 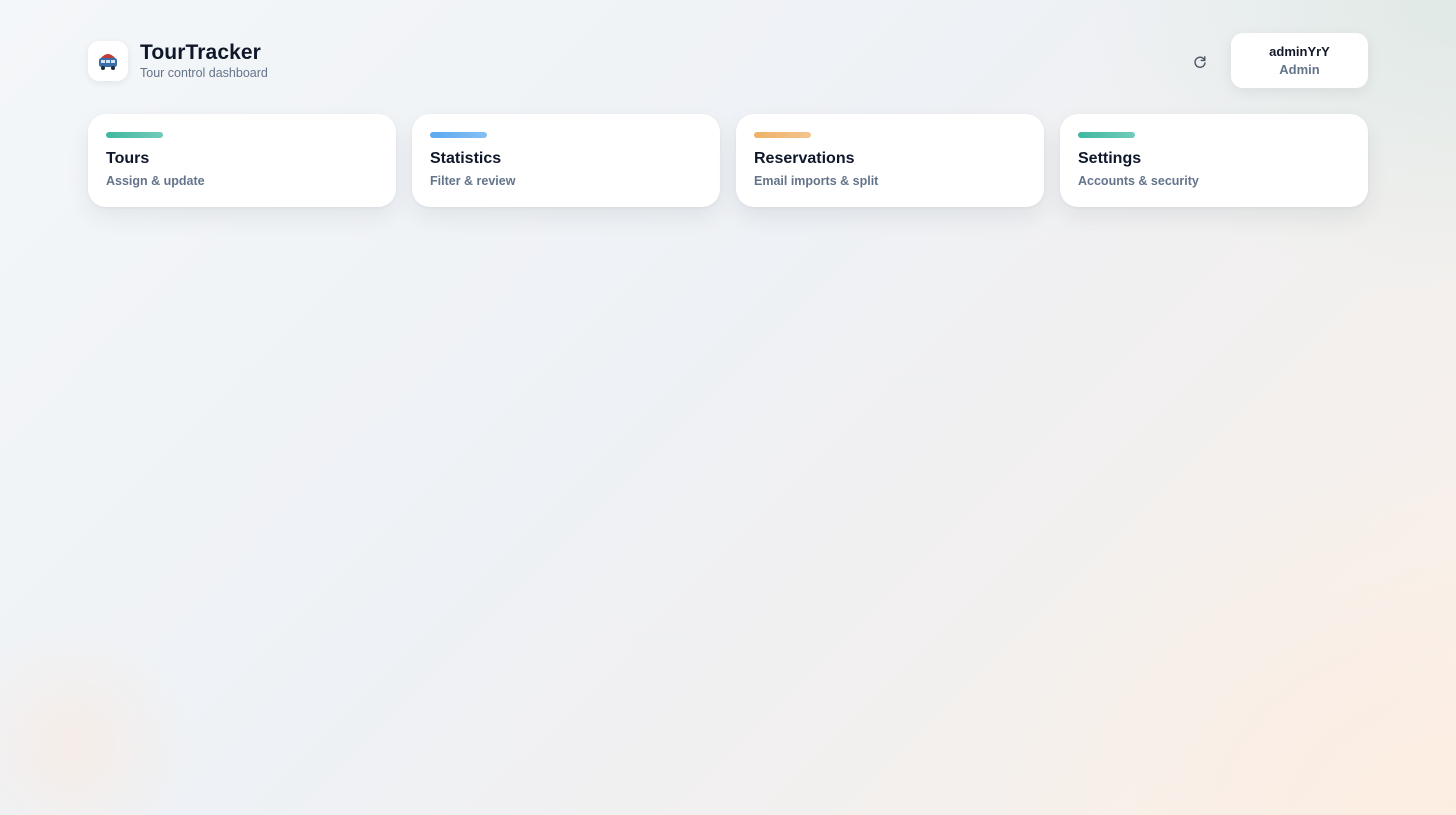 I want to click on user-menu: adminYrY Admin, so click(x=1299, y=60).